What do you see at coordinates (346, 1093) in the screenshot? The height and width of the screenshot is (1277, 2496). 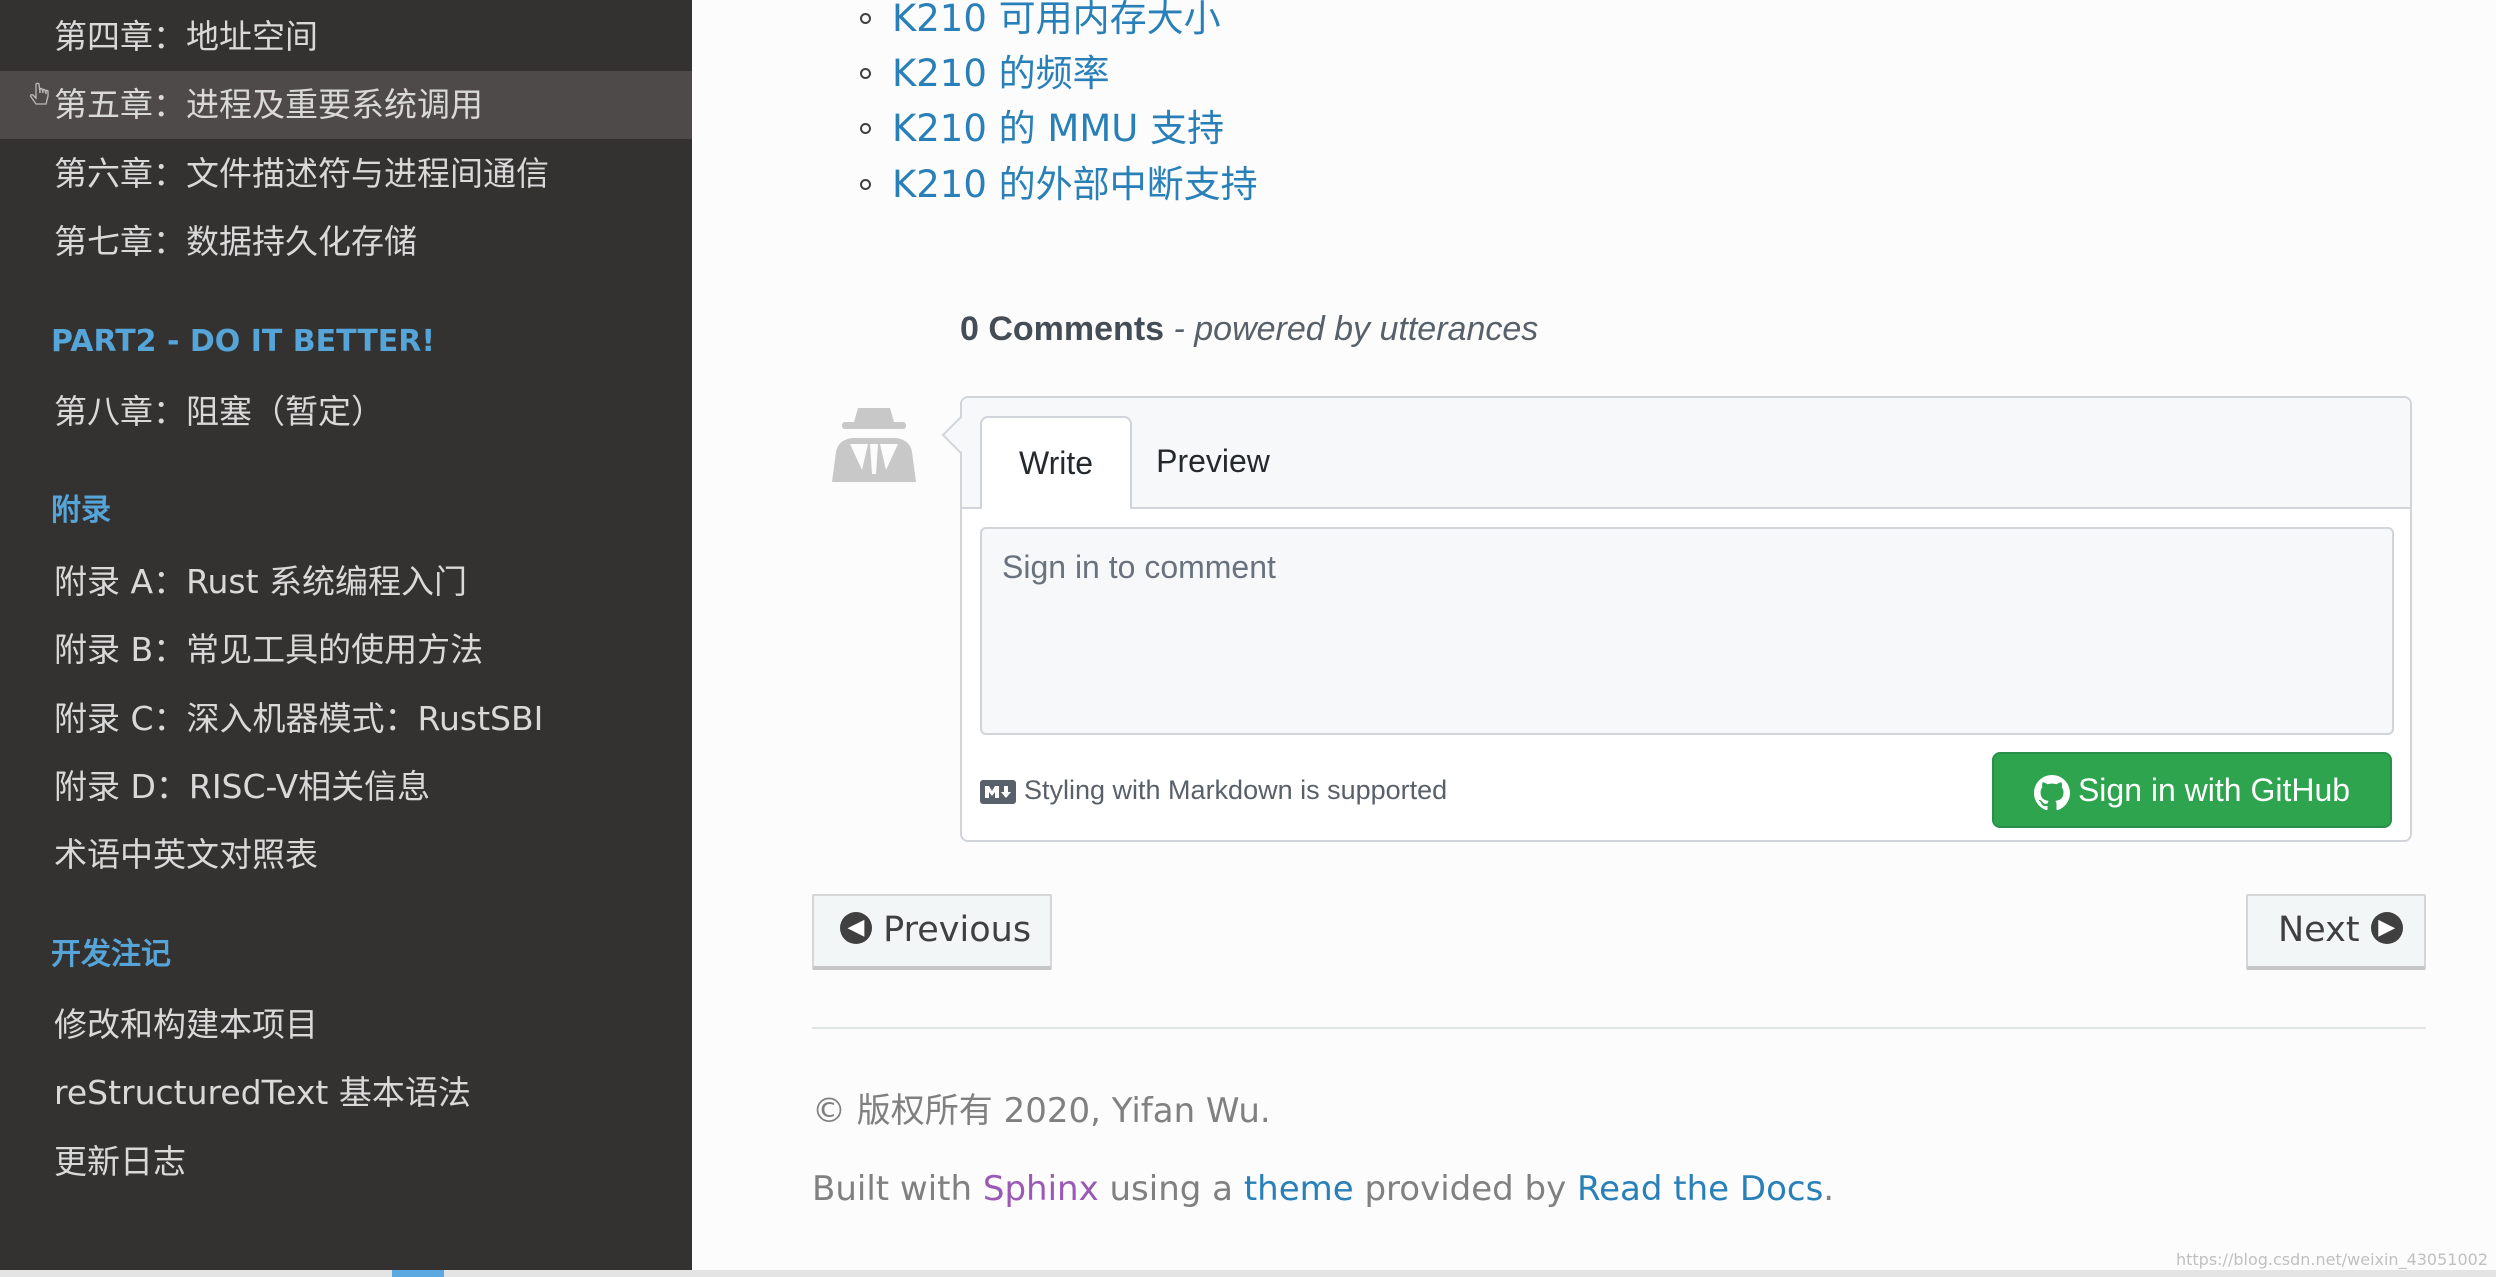 I see `sidebar-item-rst-syntax: reStructuredText 基本语法` at bounding box center [346, 1093].